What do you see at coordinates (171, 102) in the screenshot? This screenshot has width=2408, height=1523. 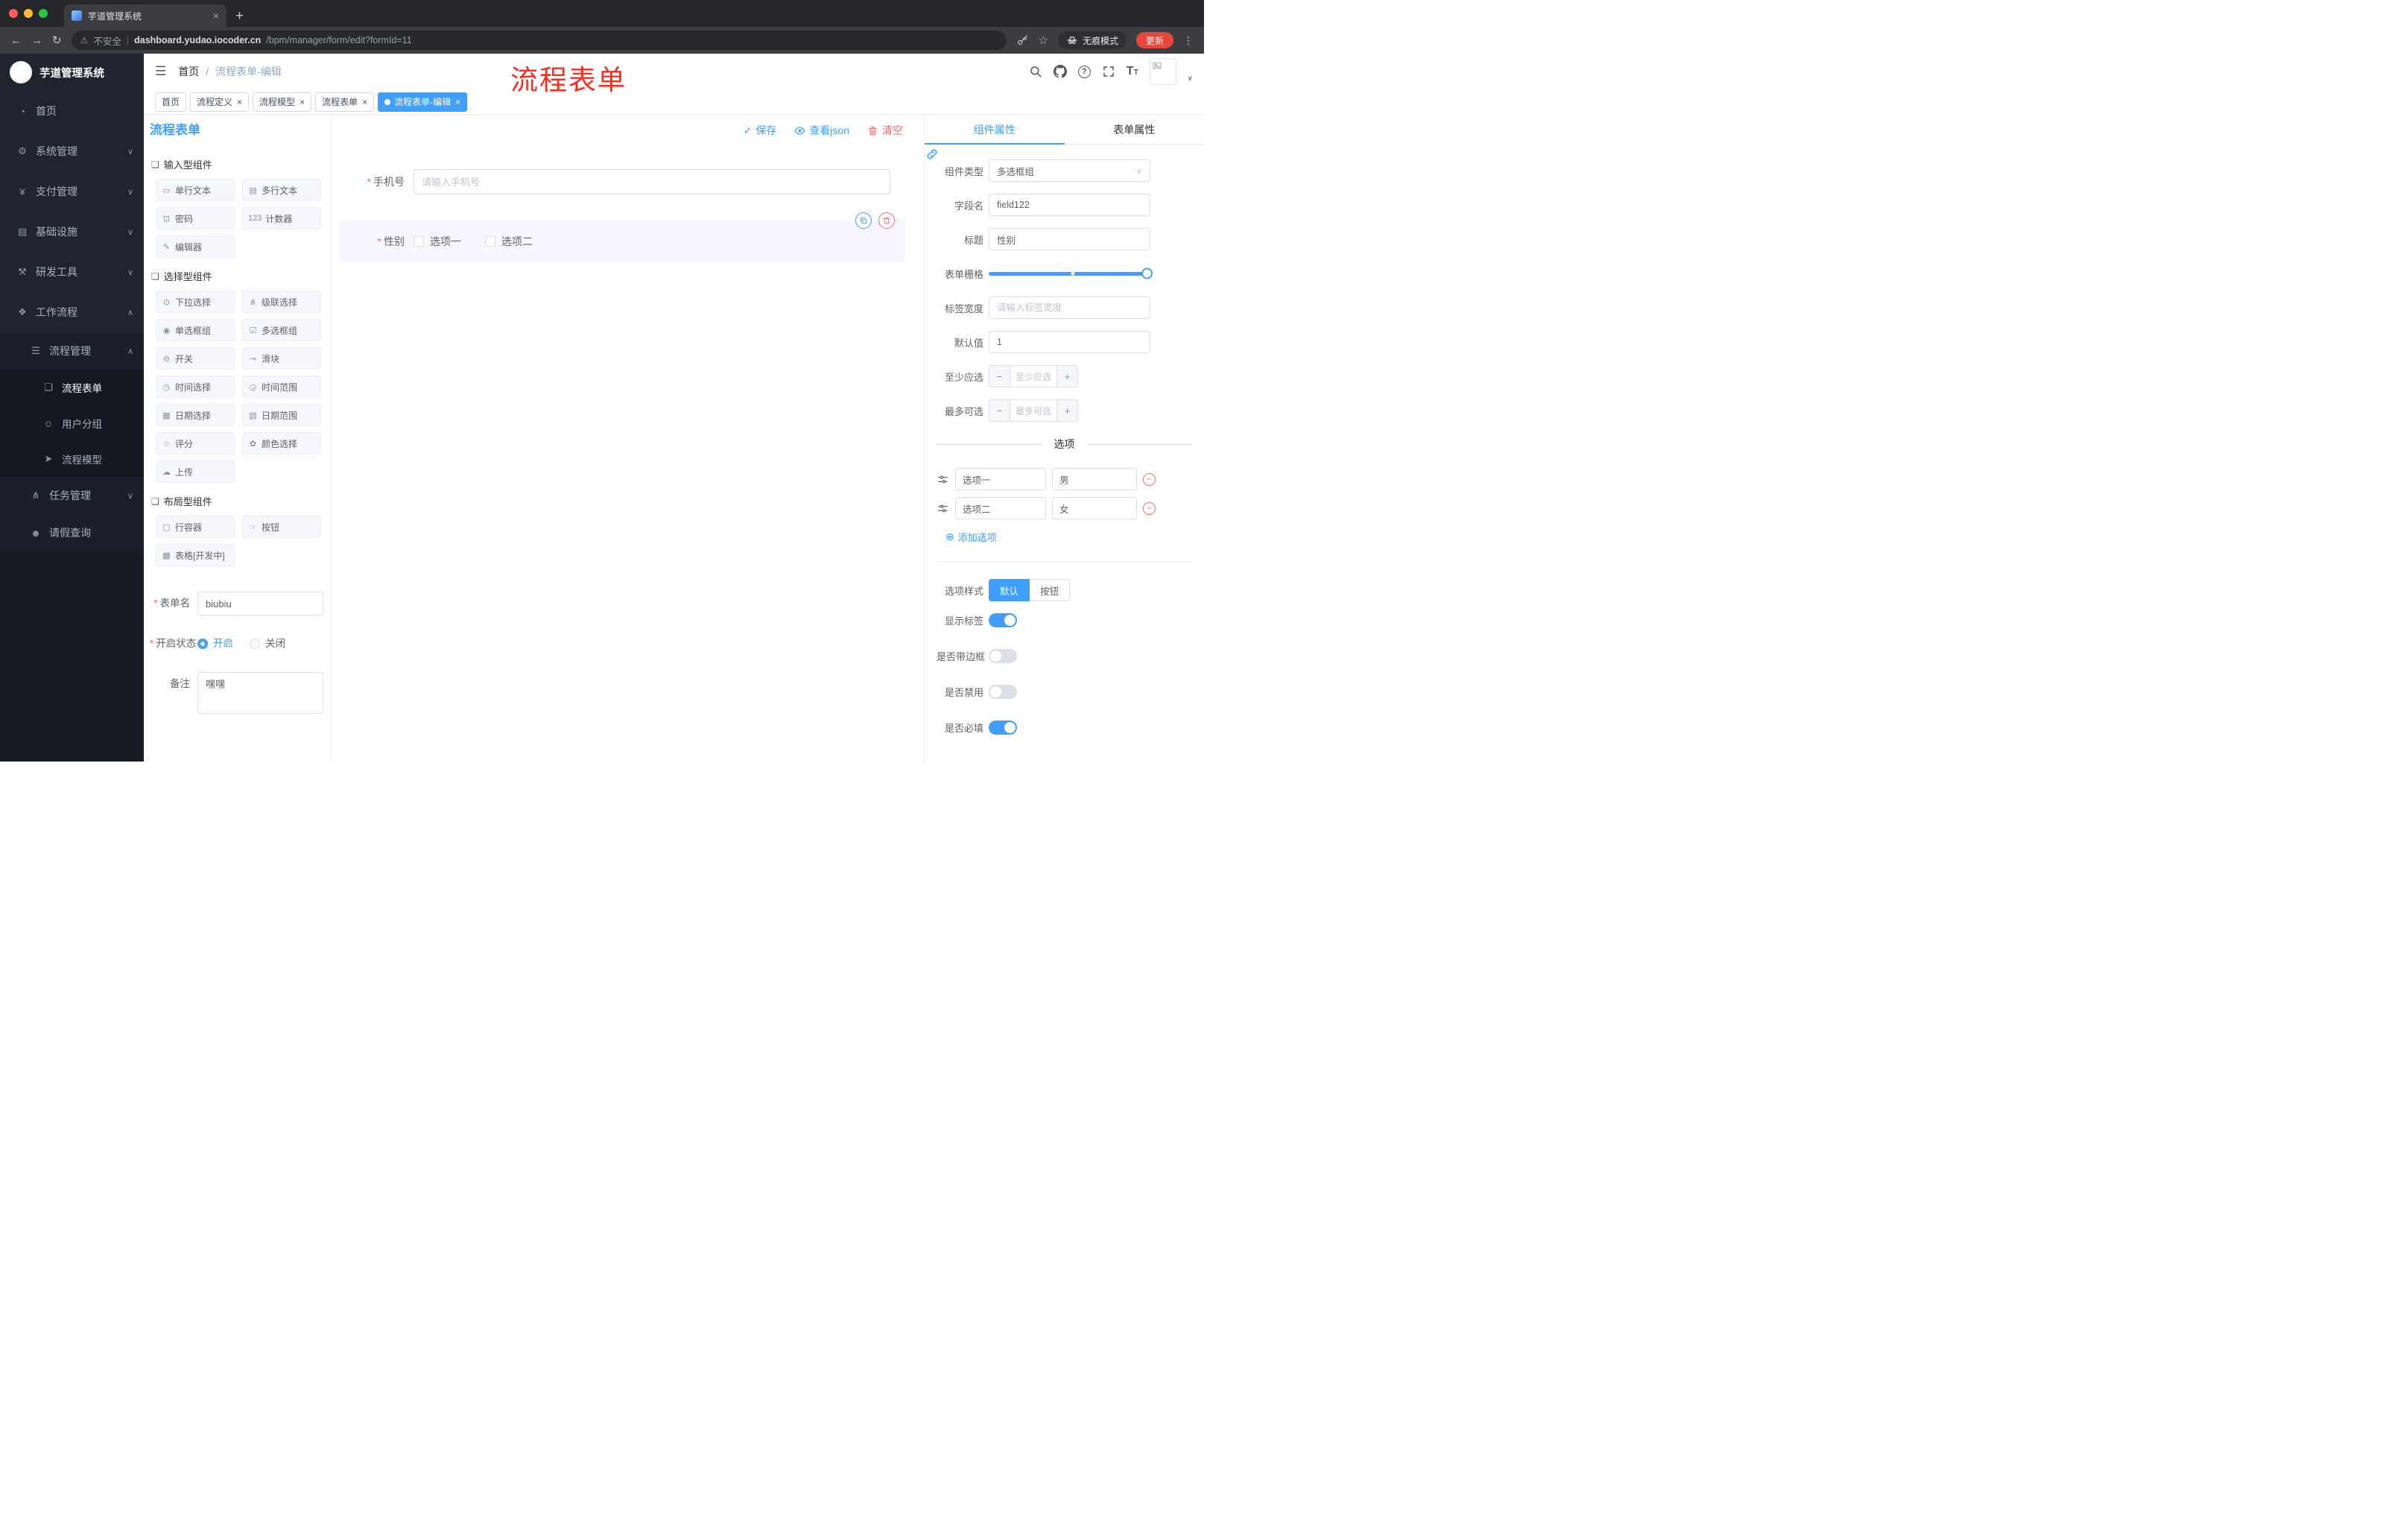 I see `tag-home: 首页` at bounding box center [171, 102].